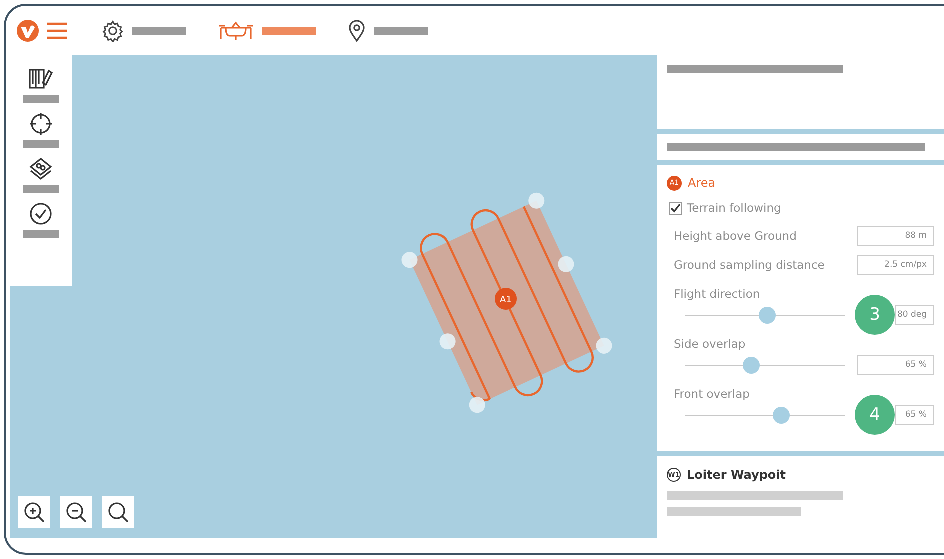  What do you see at coordinates (895, 264) in the screenshot?
I see `input-field: 2.5 cm/px` at bounding box center [895, 264].